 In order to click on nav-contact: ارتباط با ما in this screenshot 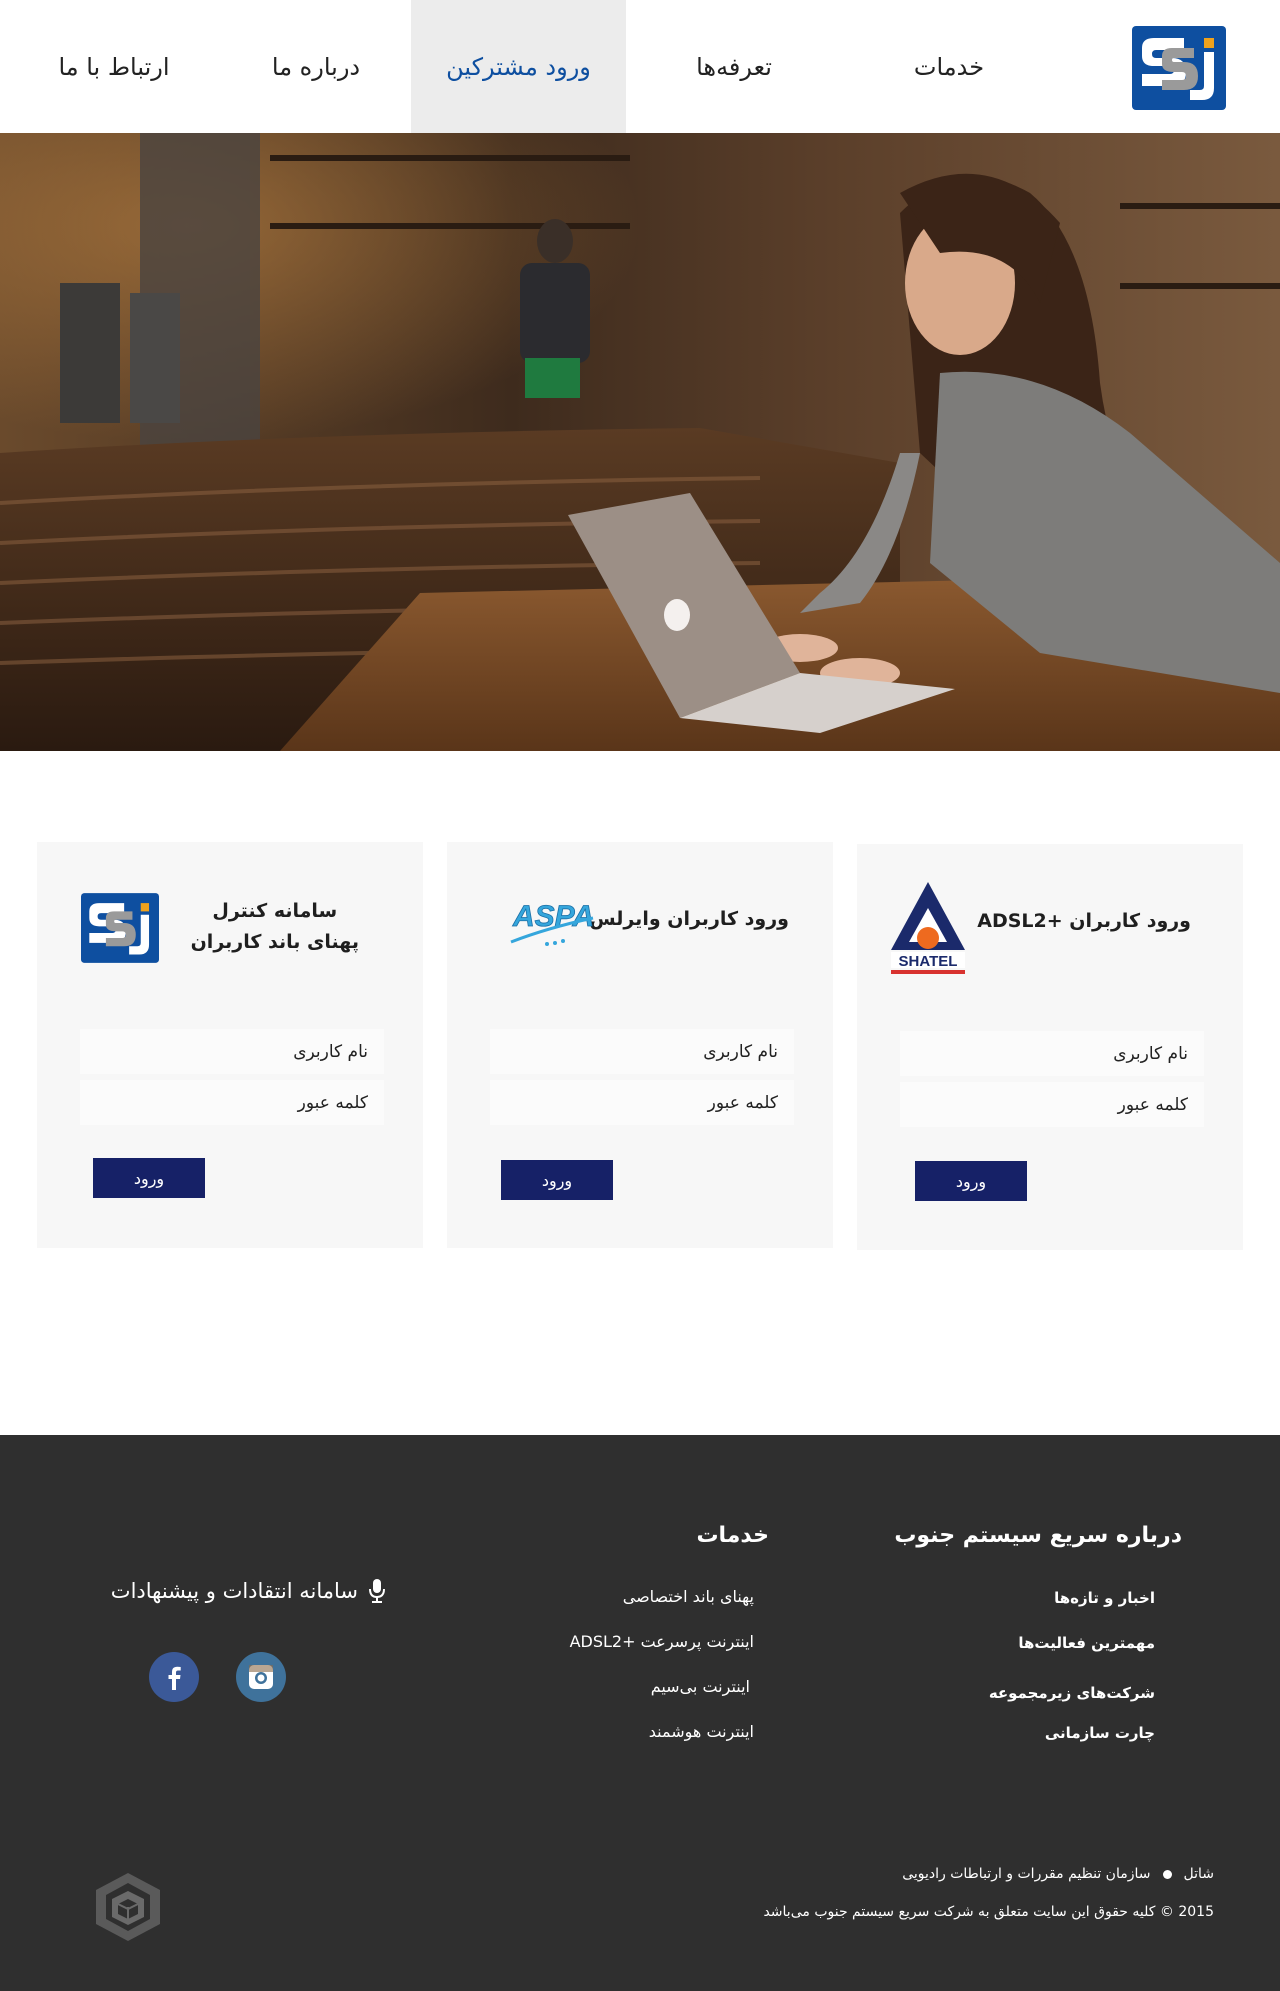, I will do `click(114, 66)`.